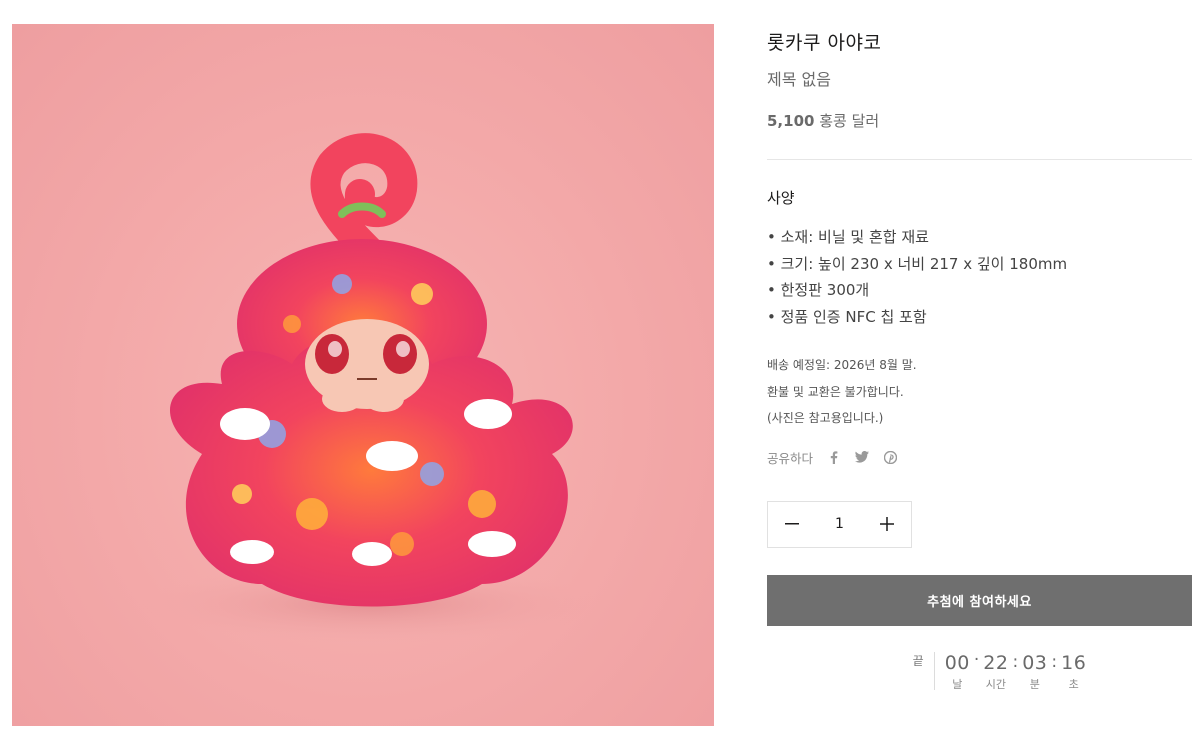 Image resolution: width=1199 pixels, height=740 pixels. I want to click on refund-note: 환불 및 교환은 불가합니다., so click(835, 391).